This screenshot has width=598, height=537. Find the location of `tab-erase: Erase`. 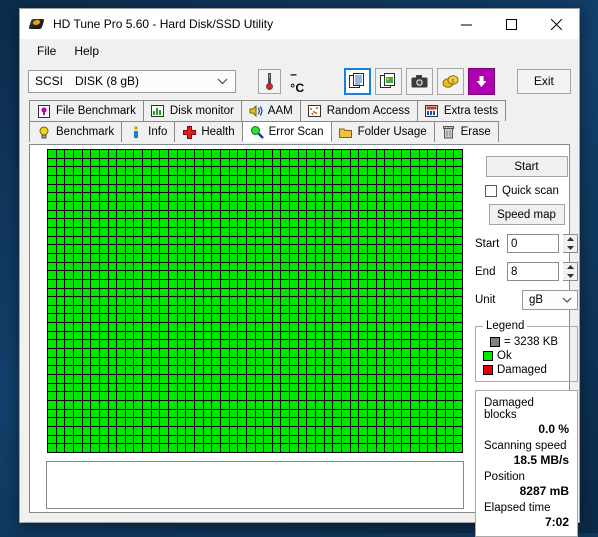

tab-erase: Erase is located at coordinates (466, 131).